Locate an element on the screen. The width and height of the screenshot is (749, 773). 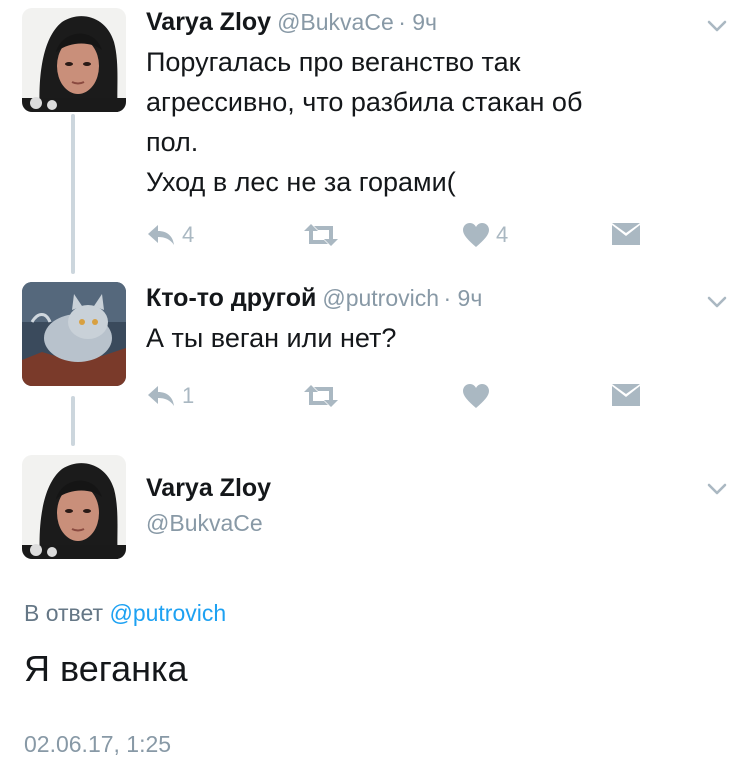
reply-to-mention: @putrovich is located at coordinates (167, 613).